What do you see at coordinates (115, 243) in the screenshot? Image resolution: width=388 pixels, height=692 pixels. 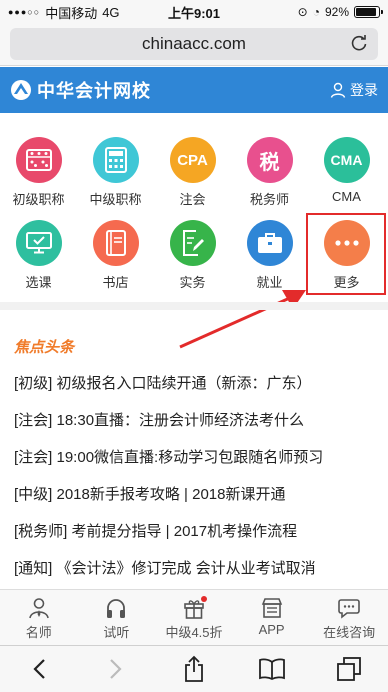 I see `book-icon` at bounding box center [115, 243].